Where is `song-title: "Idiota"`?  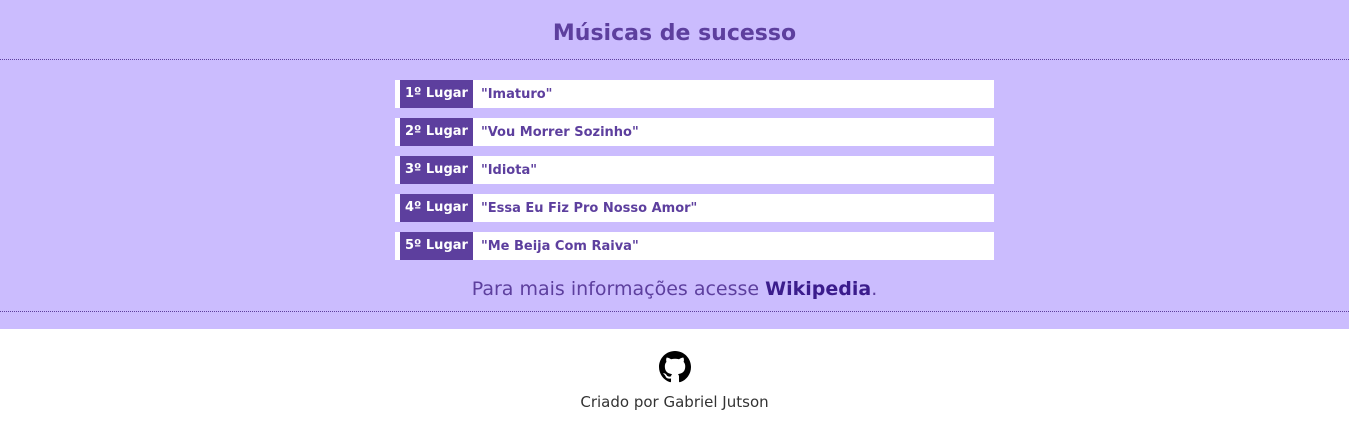 song-title: "Idiota" is located at coordinates (508, 170).